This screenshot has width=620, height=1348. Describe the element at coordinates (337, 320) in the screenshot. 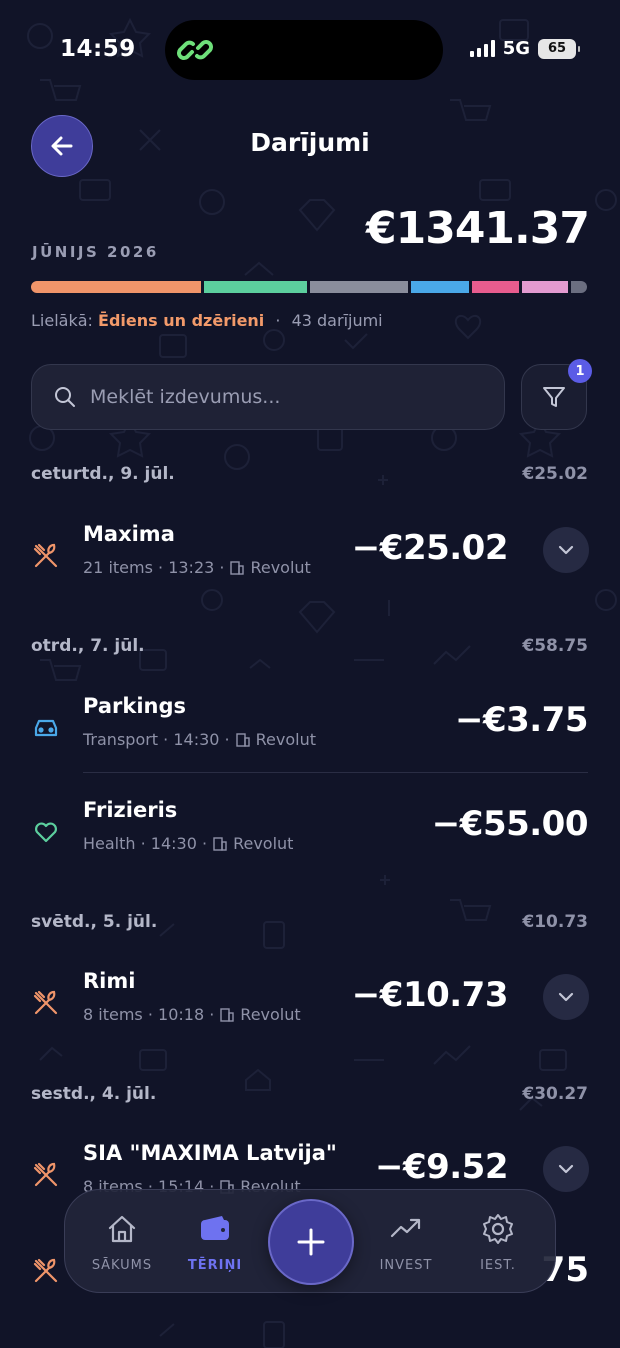

I see `transaction-count: 43 darījumi` at that location.